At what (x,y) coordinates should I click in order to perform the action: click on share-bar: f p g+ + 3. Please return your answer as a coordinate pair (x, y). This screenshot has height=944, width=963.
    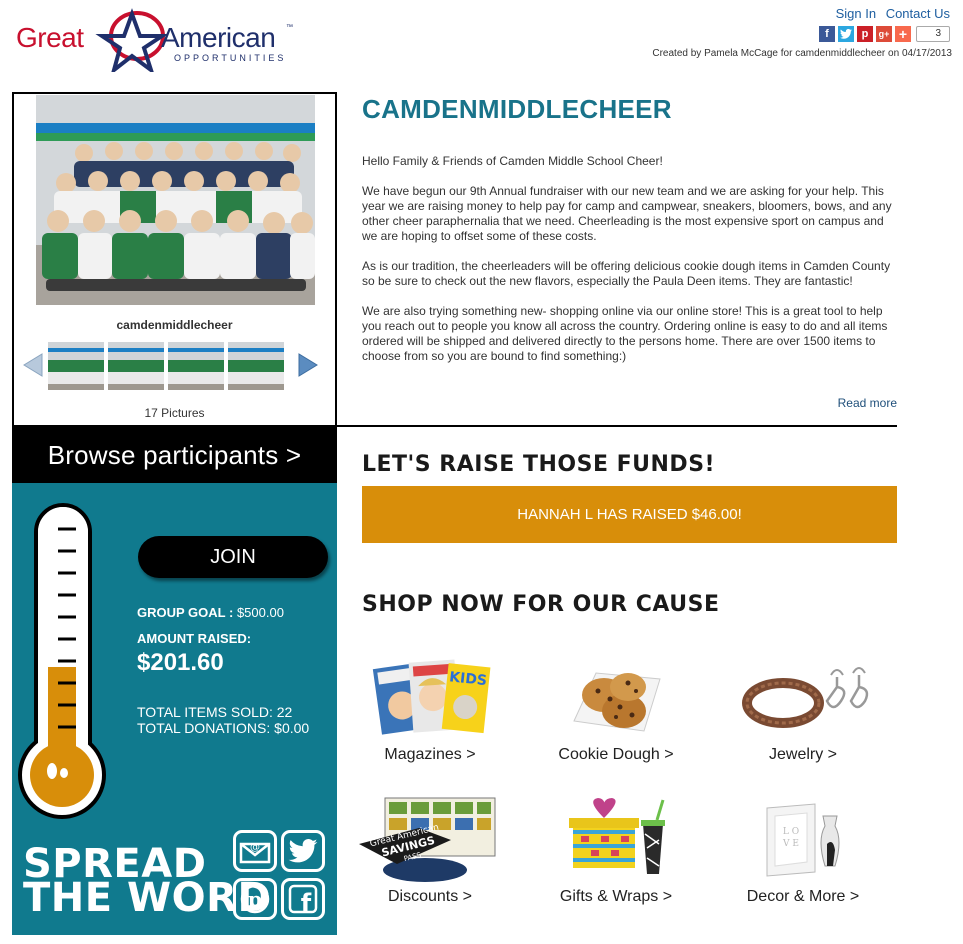
    Looking at the image, I should click on (884, 33).